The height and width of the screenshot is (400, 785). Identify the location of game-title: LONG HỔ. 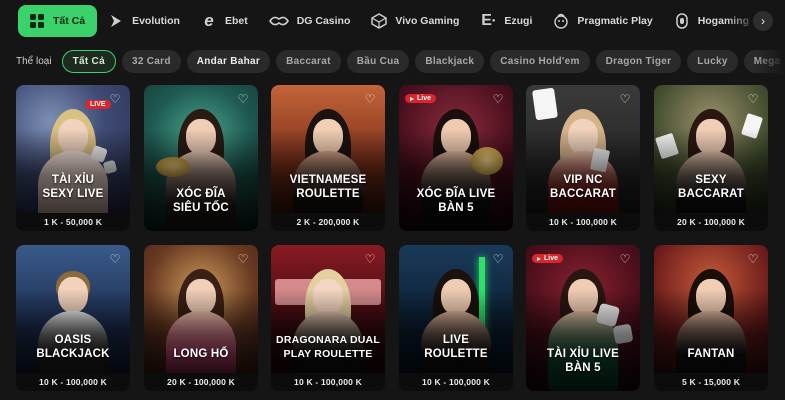
(201, 354).